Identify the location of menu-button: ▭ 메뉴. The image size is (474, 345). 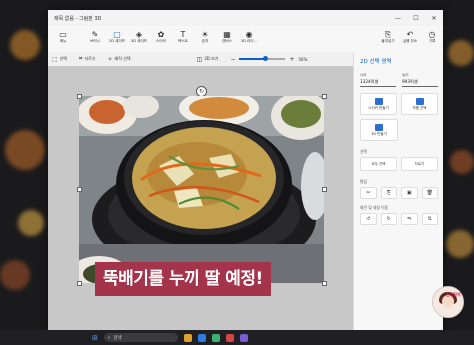
(63, 35).